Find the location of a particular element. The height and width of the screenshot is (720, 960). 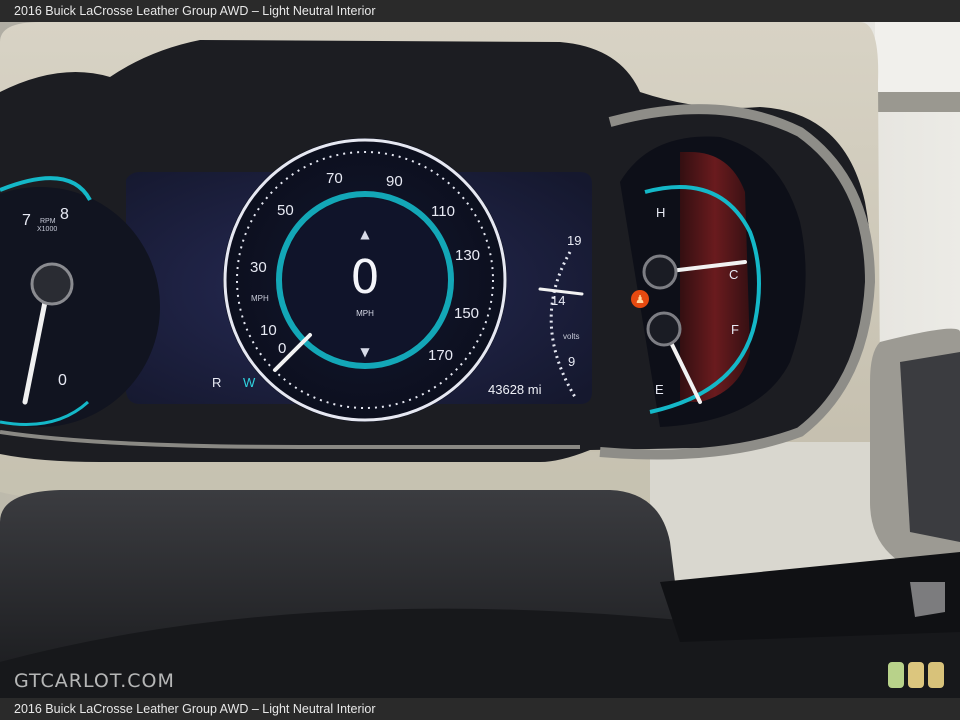

gear-r: R is located at coordinates (217, 382).